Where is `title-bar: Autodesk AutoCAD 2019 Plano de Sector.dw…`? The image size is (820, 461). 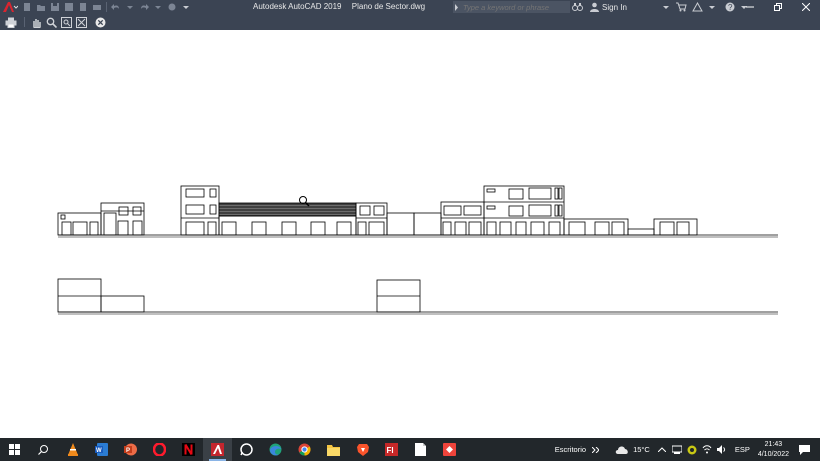
title-bar: Autodesk AutoCAD 2019 Plano de Sector.dw… is located at coordinates (410, 7).